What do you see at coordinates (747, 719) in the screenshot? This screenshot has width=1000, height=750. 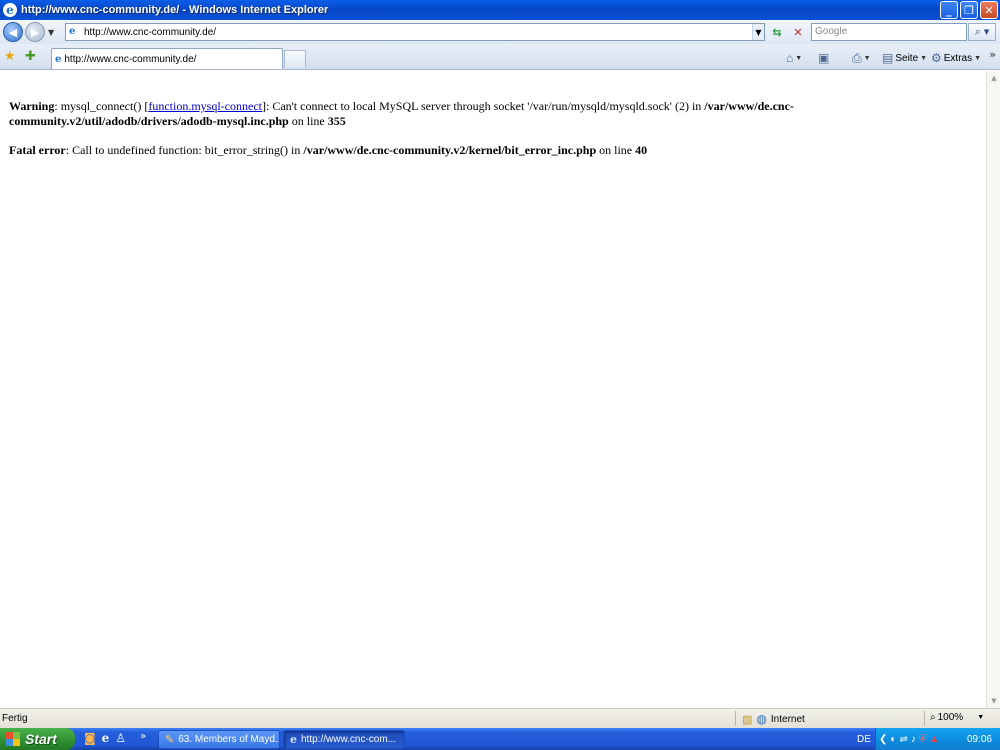 I see `protected-mode-icon: ▨` at bounding box center [747, 719].